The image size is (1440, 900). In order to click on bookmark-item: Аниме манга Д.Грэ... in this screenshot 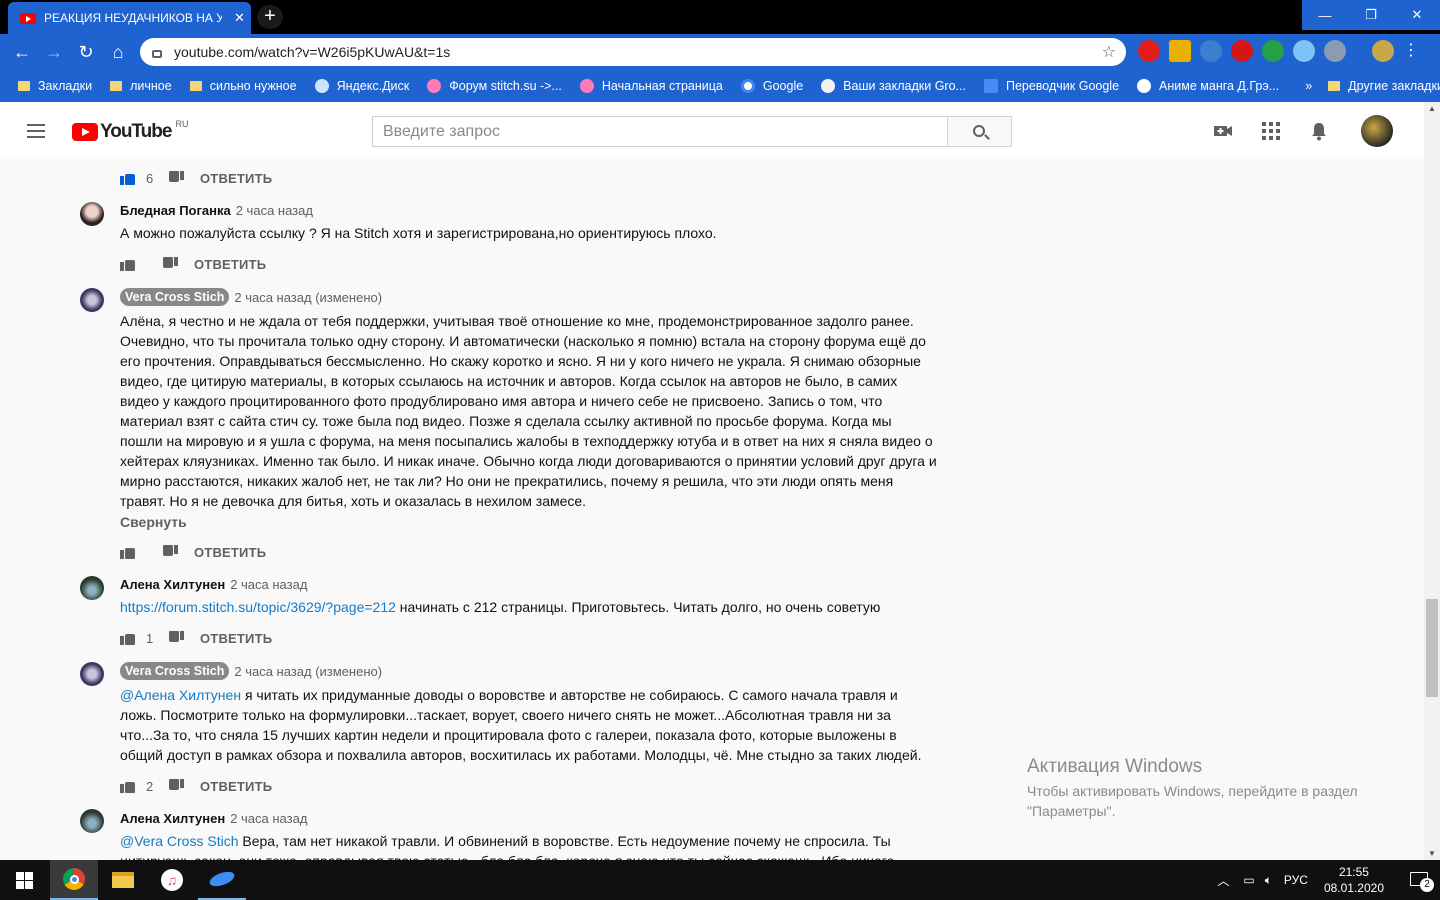, I will do `click(1208, 86)`.